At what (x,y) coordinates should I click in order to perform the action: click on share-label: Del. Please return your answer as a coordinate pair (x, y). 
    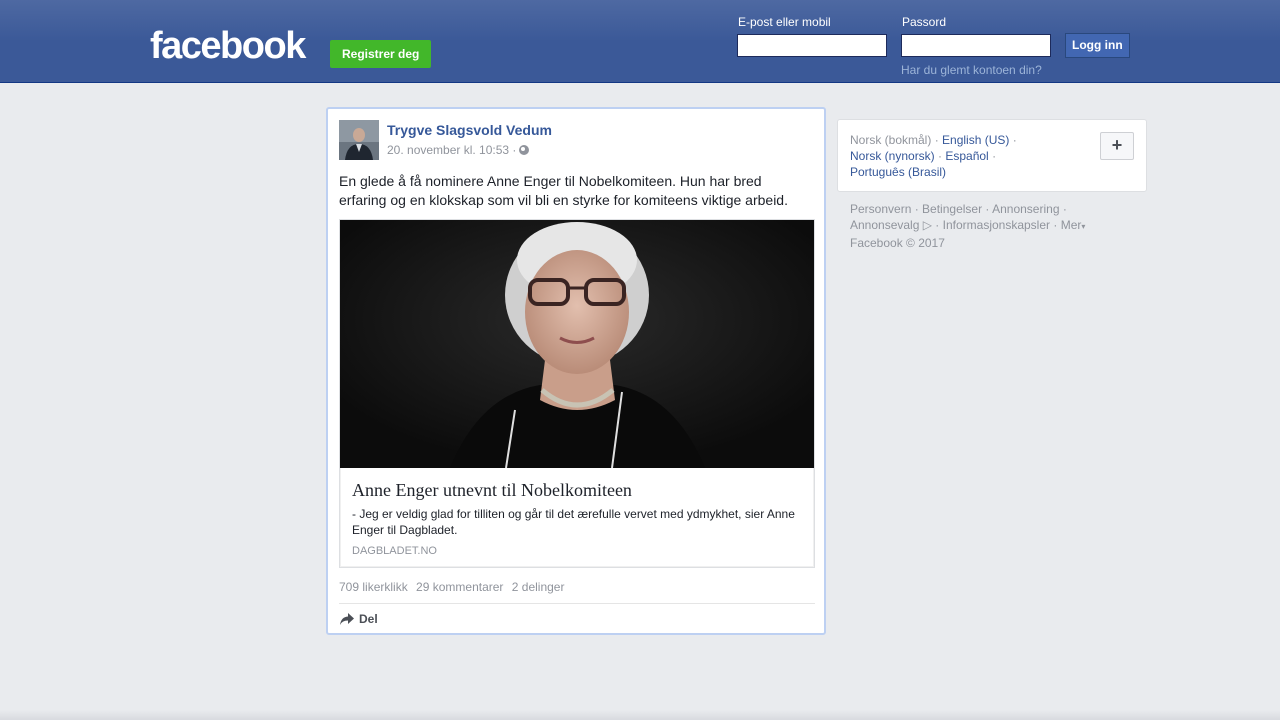
    Looking at the image, I should click on (368, 619).